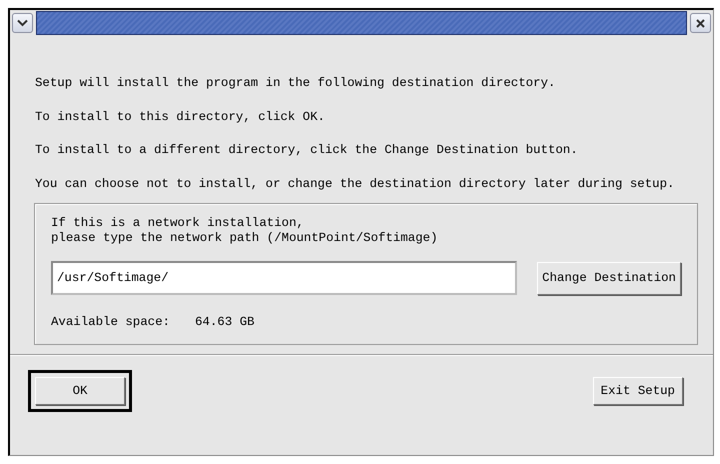  Describe the element at coordinates (700, 23) in the screenshot. I see `close-icon` at that location.